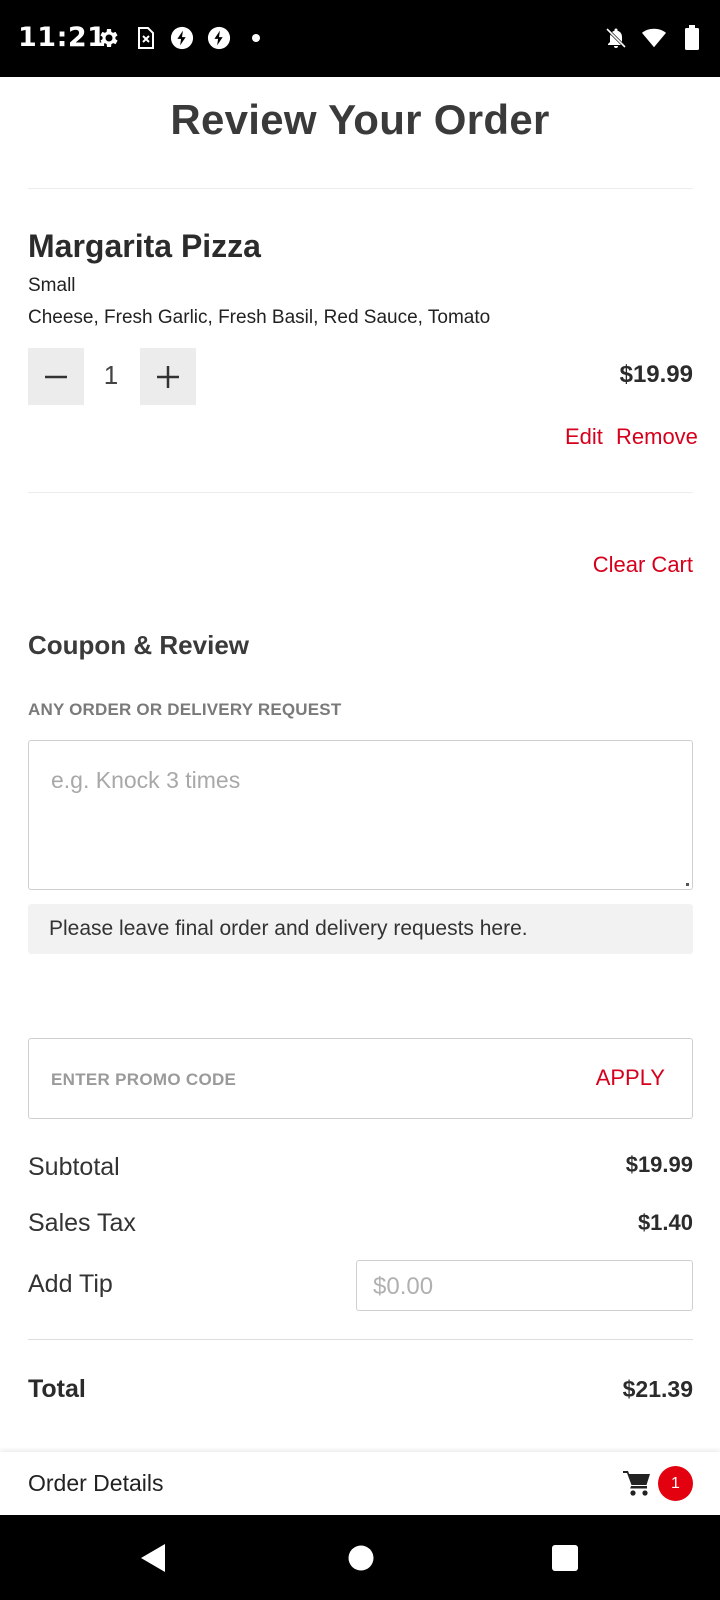  I want to click on apply-promo-button: APPLY, so click(630, 1078).